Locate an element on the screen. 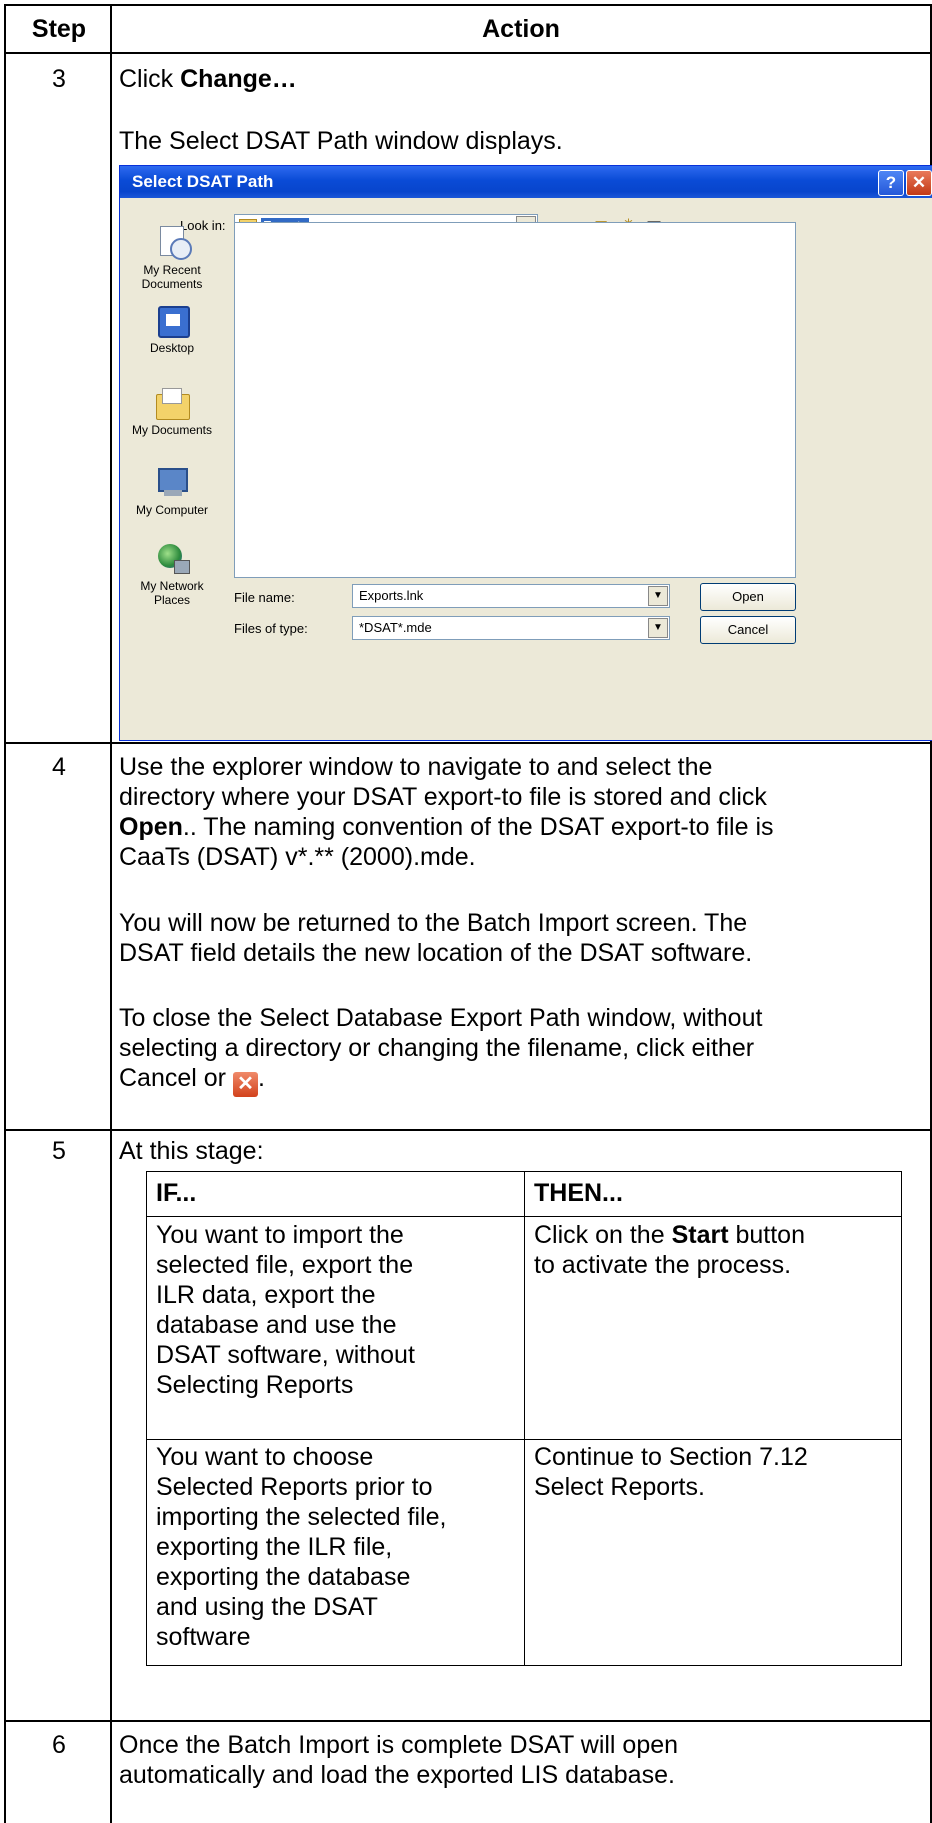 This screenshot has width=932, height=1823. place-label: My Computer is located at coordinates (172, 510).